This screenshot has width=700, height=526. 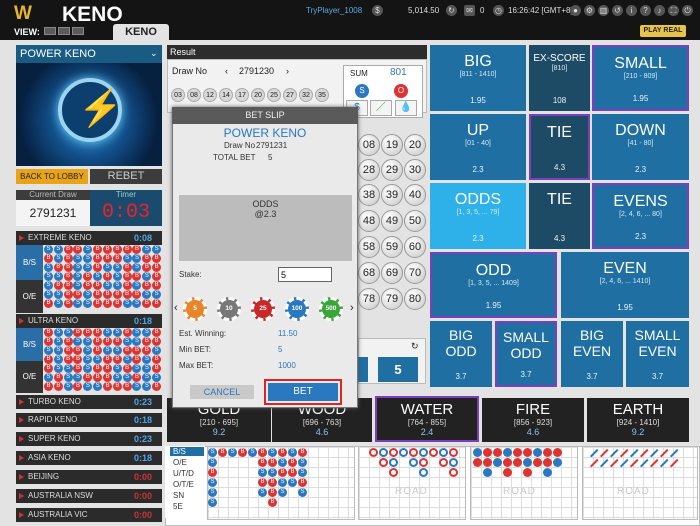 I want to click on game-item-rapid-keno: RAPID KENO 0:18, so click(x=89, y=420).